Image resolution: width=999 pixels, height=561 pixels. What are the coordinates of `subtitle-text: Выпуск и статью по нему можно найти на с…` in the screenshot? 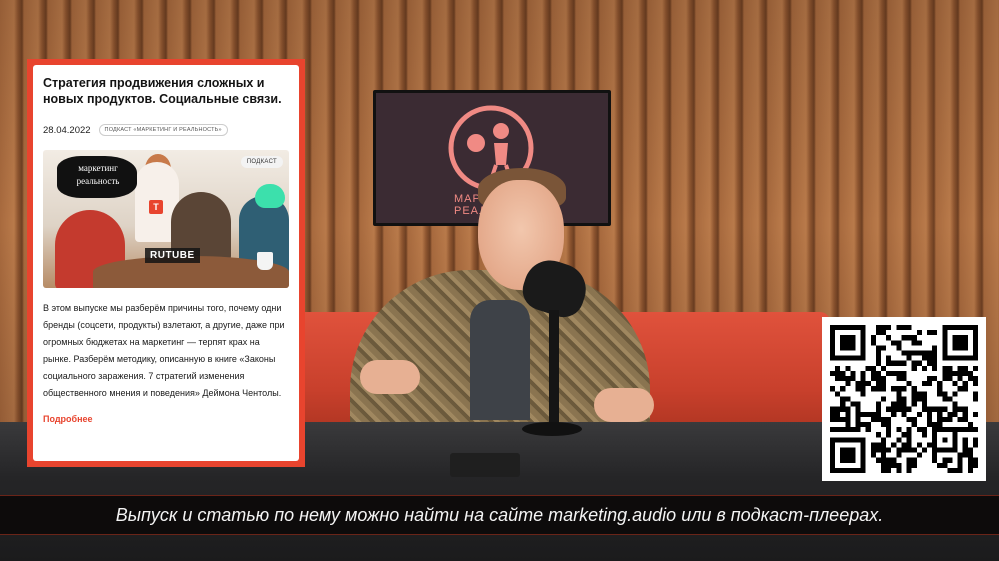 It's located at (499, 514).